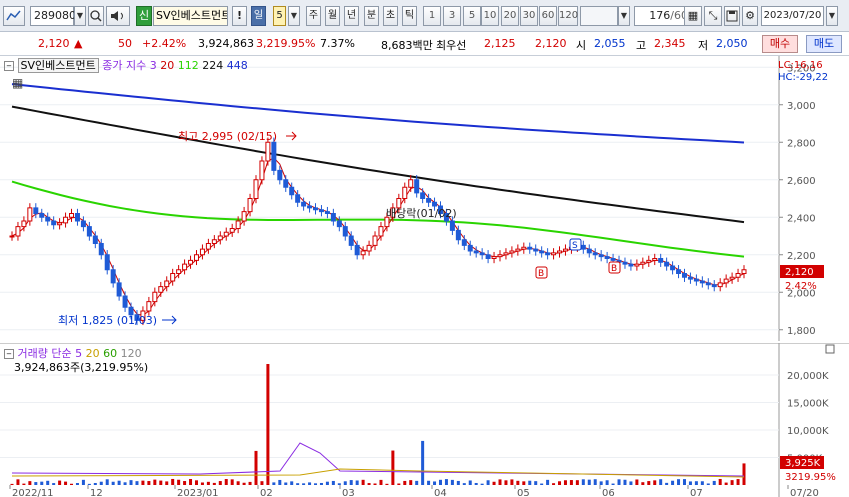 This screenshot has height=497, width=849. I want to click on daily-count-dropdown-icon: ▼, so click(294, 16).